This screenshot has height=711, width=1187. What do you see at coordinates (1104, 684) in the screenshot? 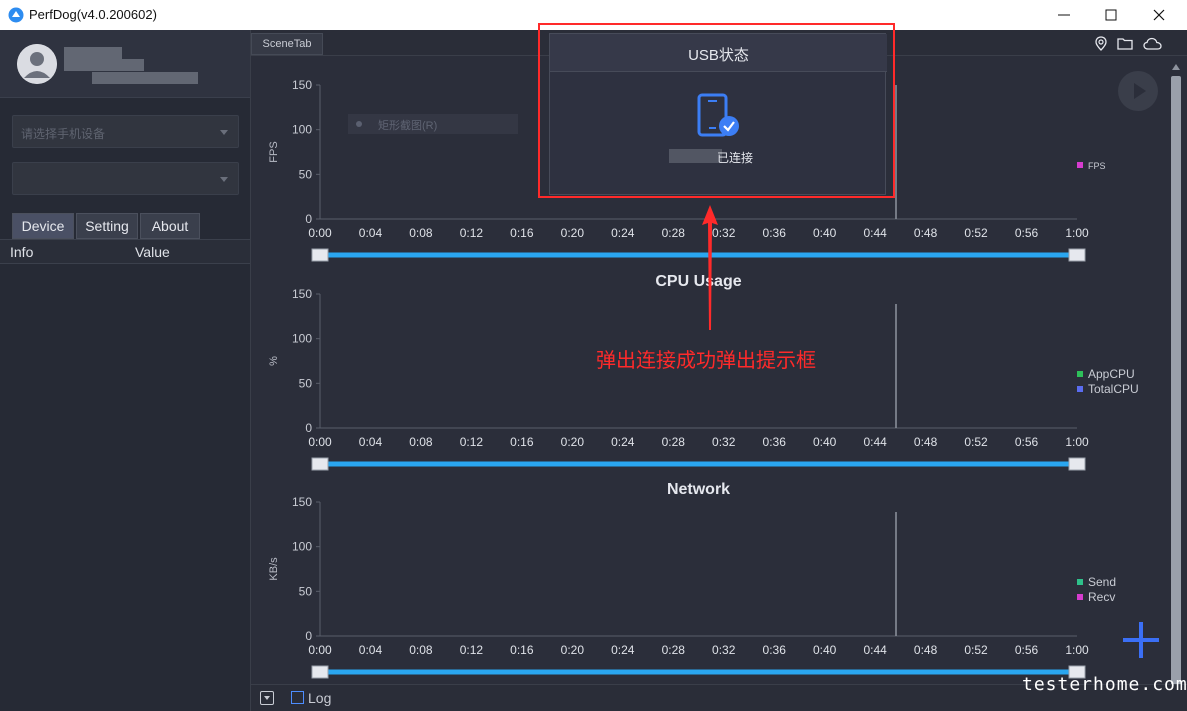
I see `watermark: testerhome.com` at bounding box center [1104, 684].